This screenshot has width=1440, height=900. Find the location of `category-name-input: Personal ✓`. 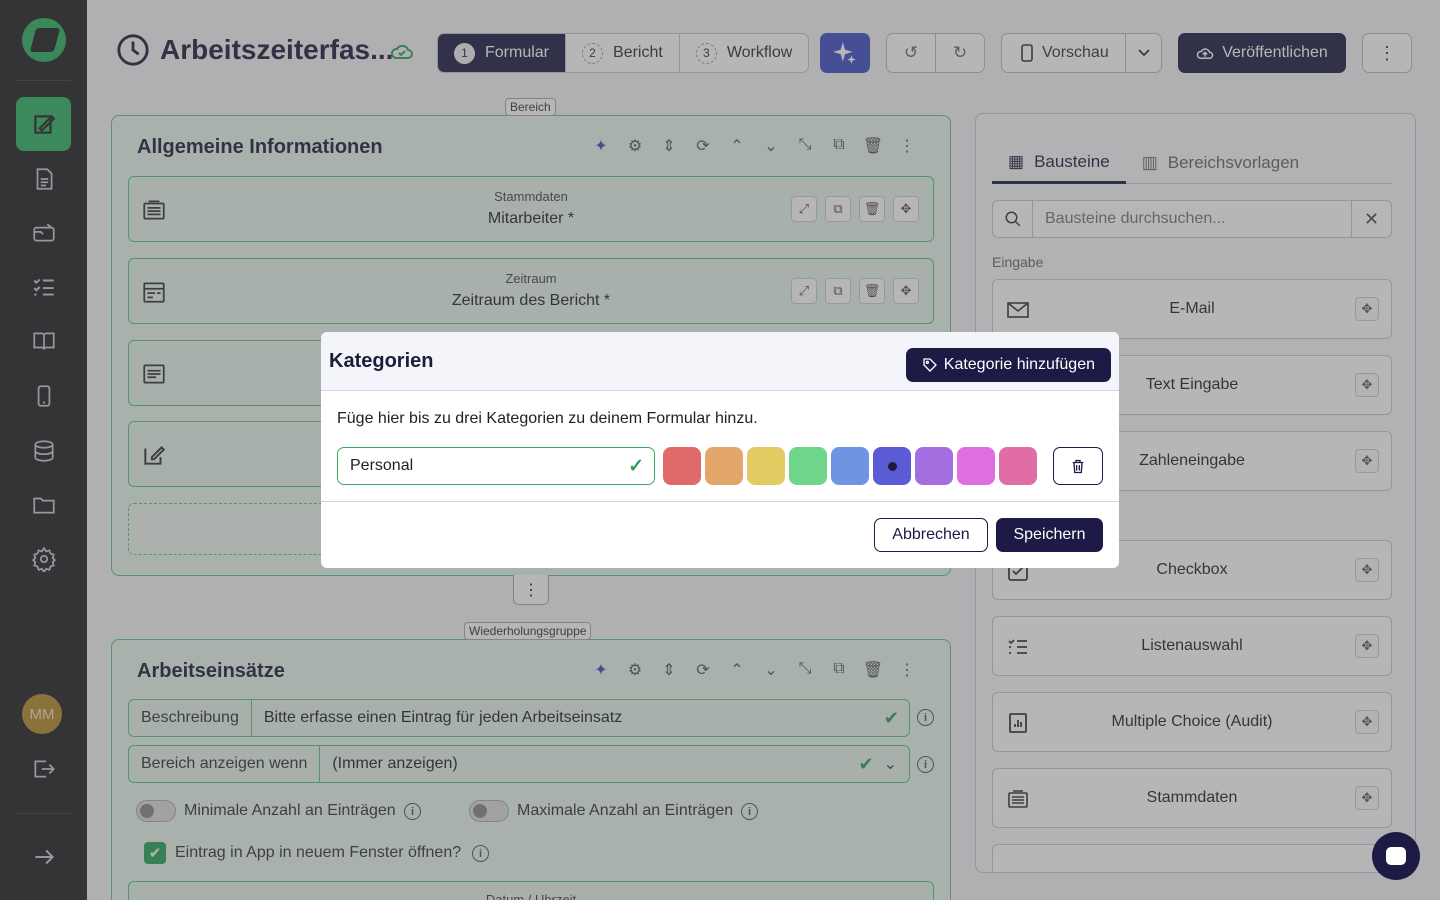

category-name-input: Personal ✓ is located at coordinates (496, 466).